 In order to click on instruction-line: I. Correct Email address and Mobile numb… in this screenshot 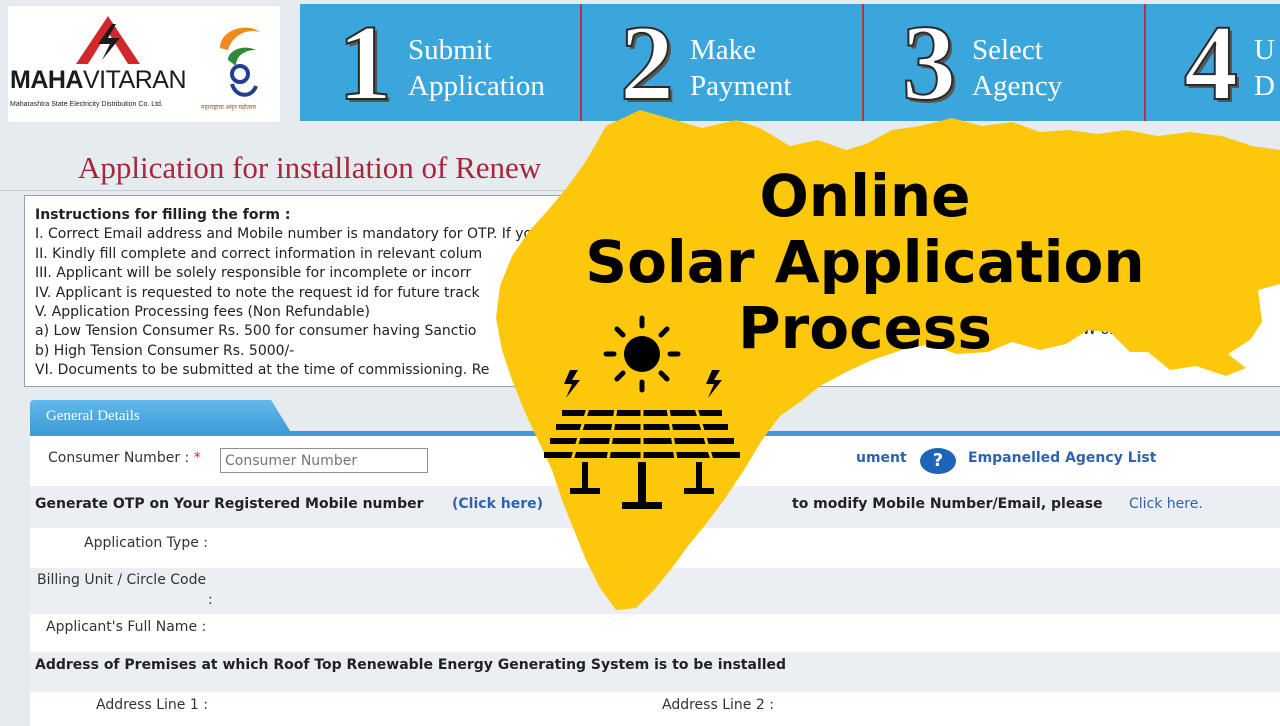, I will do `click(288, 234)`.